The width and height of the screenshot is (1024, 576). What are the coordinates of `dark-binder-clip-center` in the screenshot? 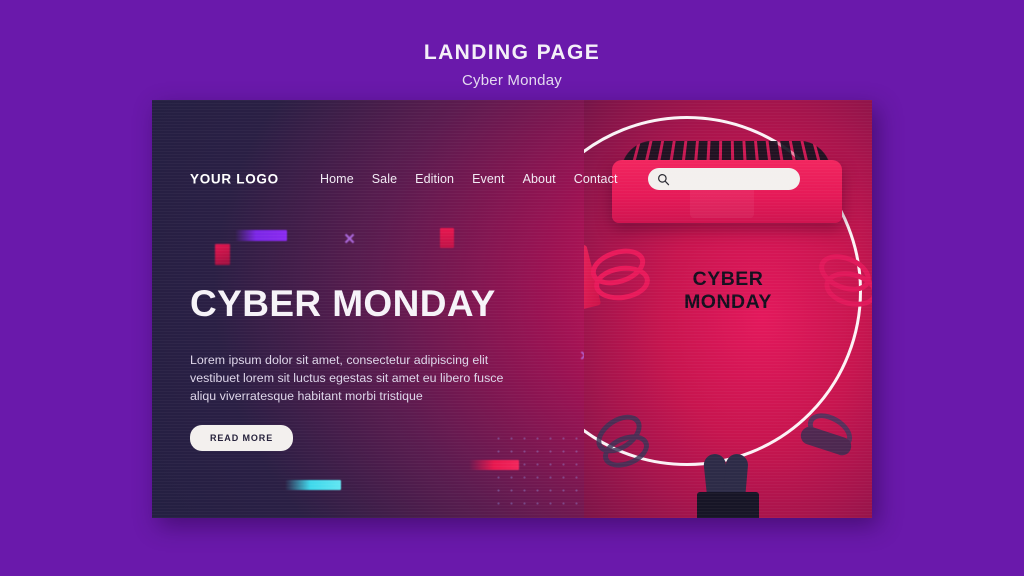 It's located at (728, 479).